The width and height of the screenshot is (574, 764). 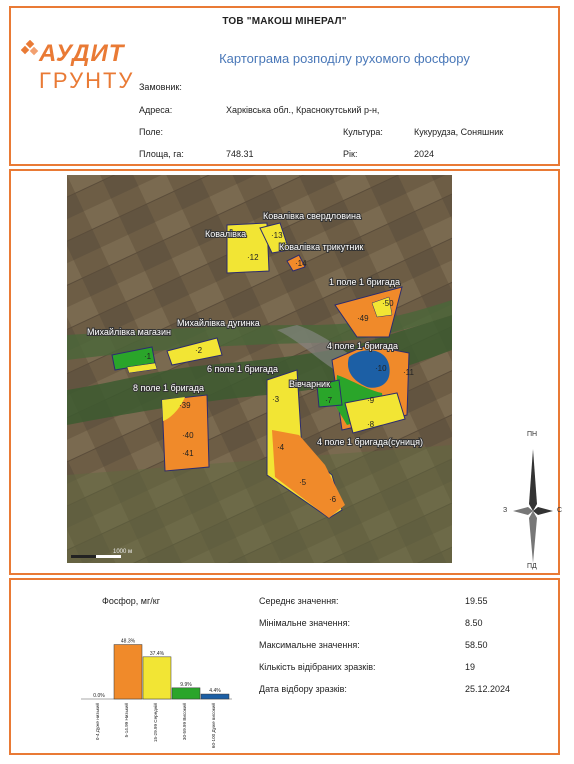 I want to click on label-4-pole-1-bryhada: 4 поле 1 бригада, so click(x=362, y=346).